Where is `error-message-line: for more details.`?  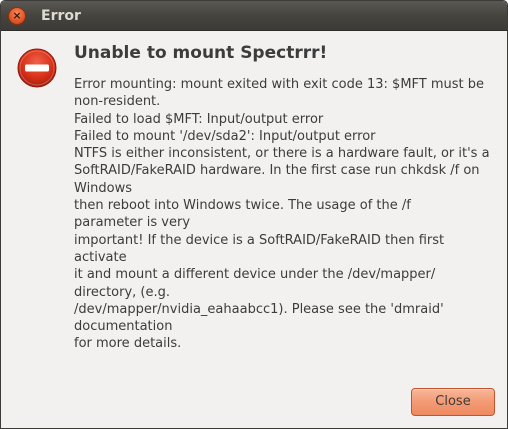
error-message-line: for more details. is located at coordinates (128, 344).